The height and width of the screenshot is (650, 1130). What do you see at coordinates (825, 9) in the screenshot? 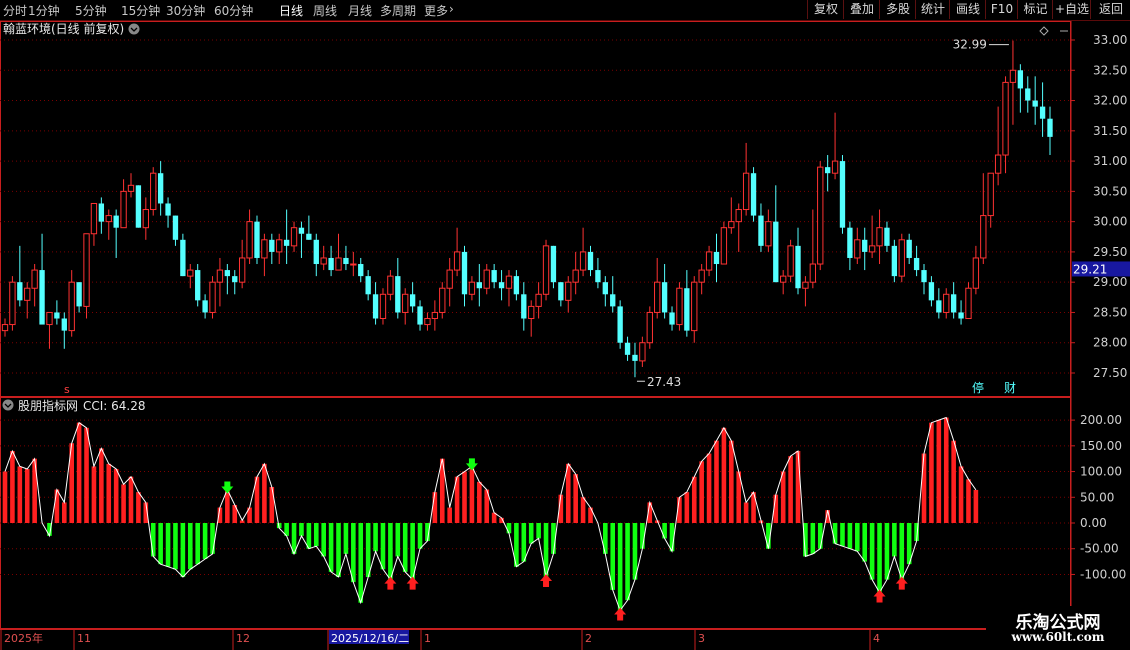
I see `toolbar-button-0: 复权` at bounding box center [825, 9].